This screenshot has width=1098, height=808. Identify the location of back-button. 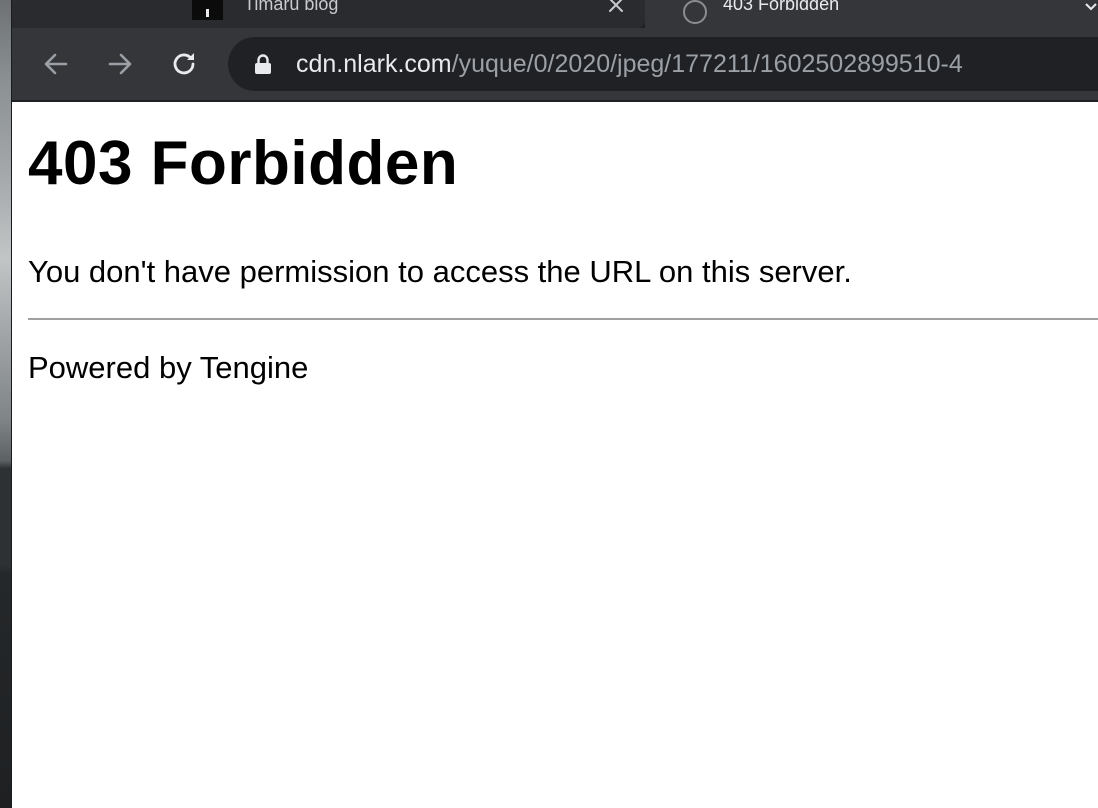
(56, 64).